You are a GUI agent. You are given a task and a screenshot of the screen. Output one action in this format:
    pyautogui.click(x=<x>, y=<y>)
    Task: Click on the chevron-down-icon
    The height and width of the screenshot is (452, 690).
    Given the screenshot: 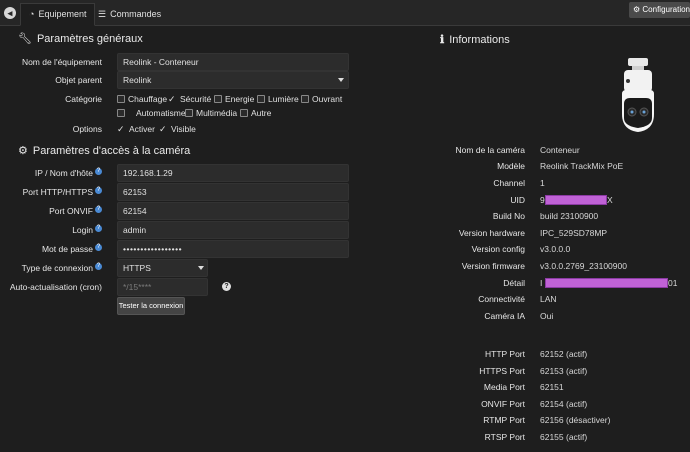 What is the action you would take?
    pyautogui.click(x=201, y=268)
    